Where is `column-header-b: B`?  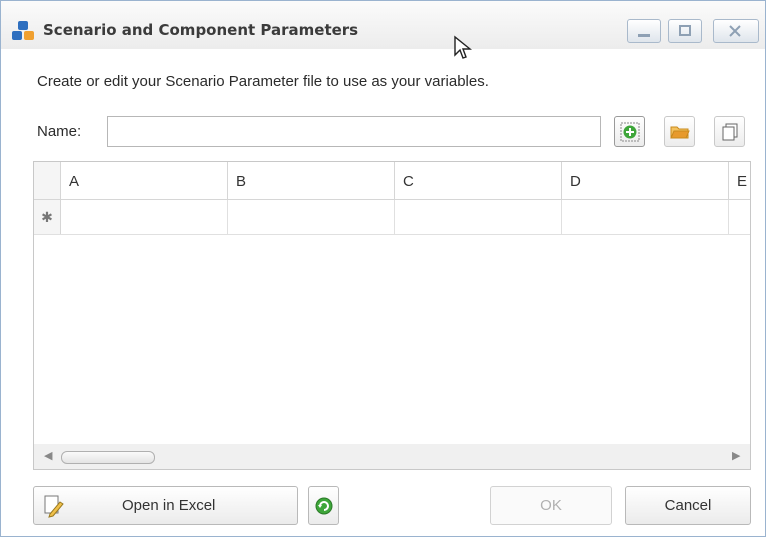
column-header-b: B is located at coordinates (311, 180).